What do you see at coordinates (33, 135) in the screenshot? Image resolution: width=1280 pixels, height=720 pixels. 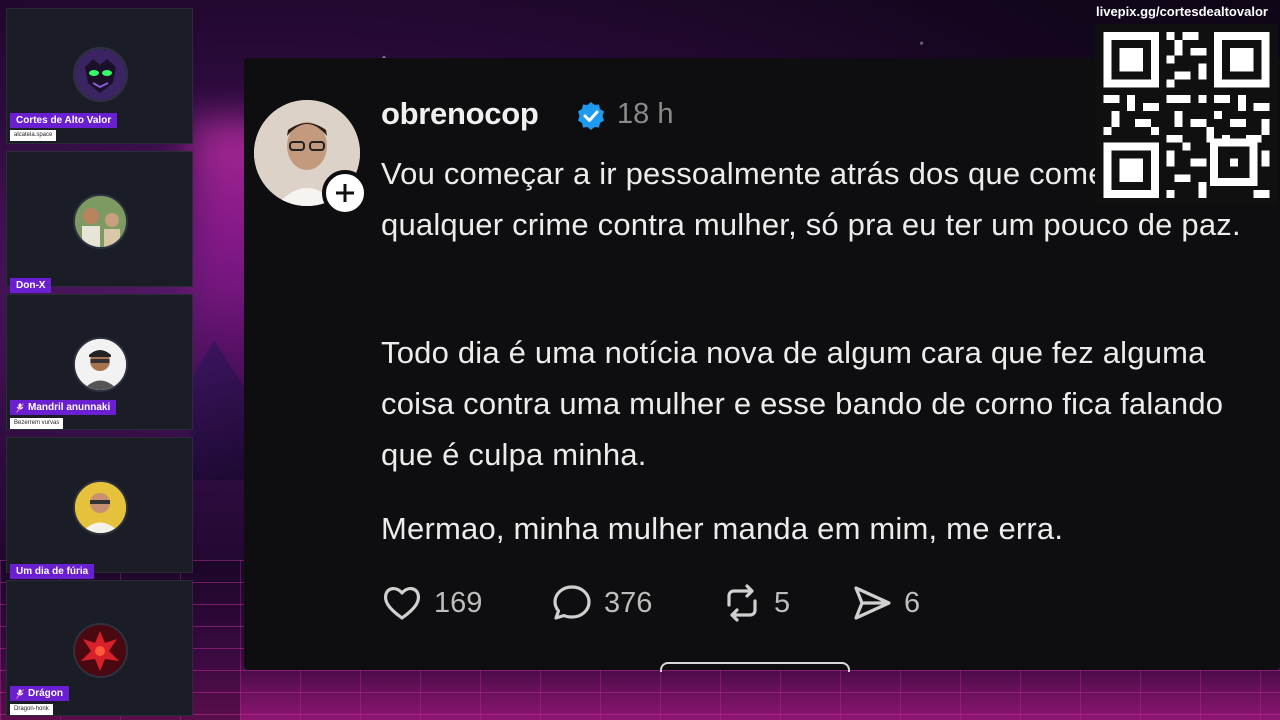 I see `participant-subtitle: alcateia.space` at bounding box center [33, 135].